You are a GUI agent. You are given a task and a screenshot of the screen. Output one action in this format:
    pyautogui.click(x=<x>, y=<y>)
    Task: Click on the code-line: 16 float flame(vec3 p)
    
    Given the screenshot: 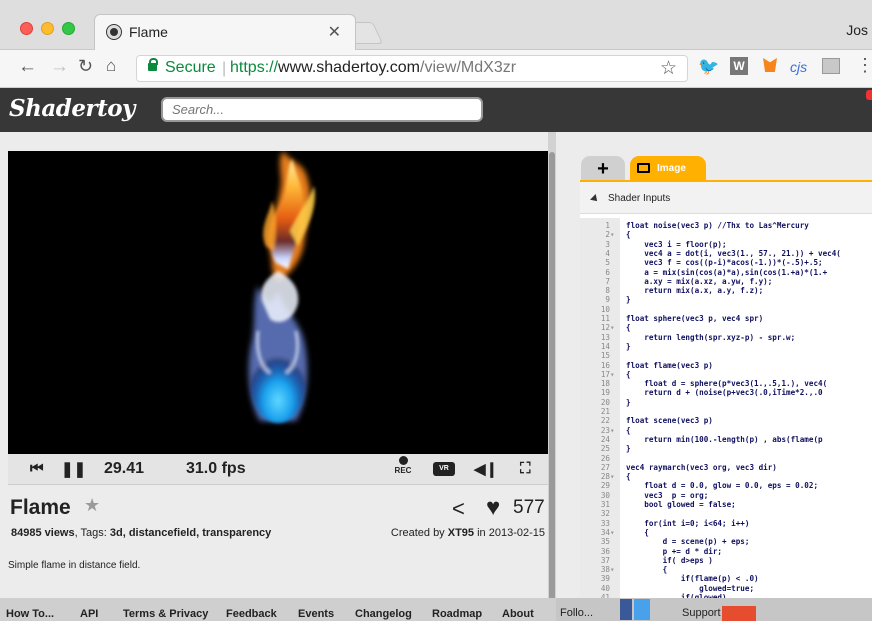 What is the action you would take?
    pyautogui.click(x=726, y=365)
    